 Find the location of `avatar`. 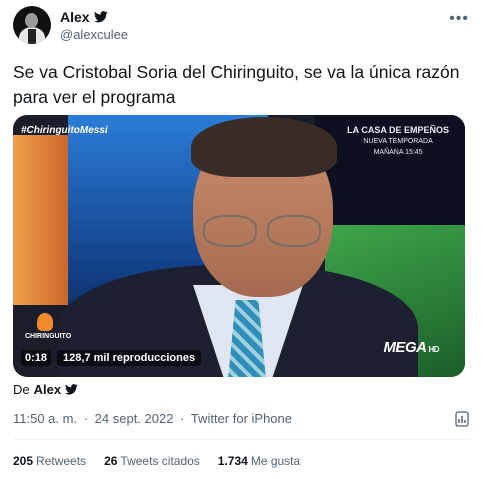

avatar is located at coordinates (32, 25).